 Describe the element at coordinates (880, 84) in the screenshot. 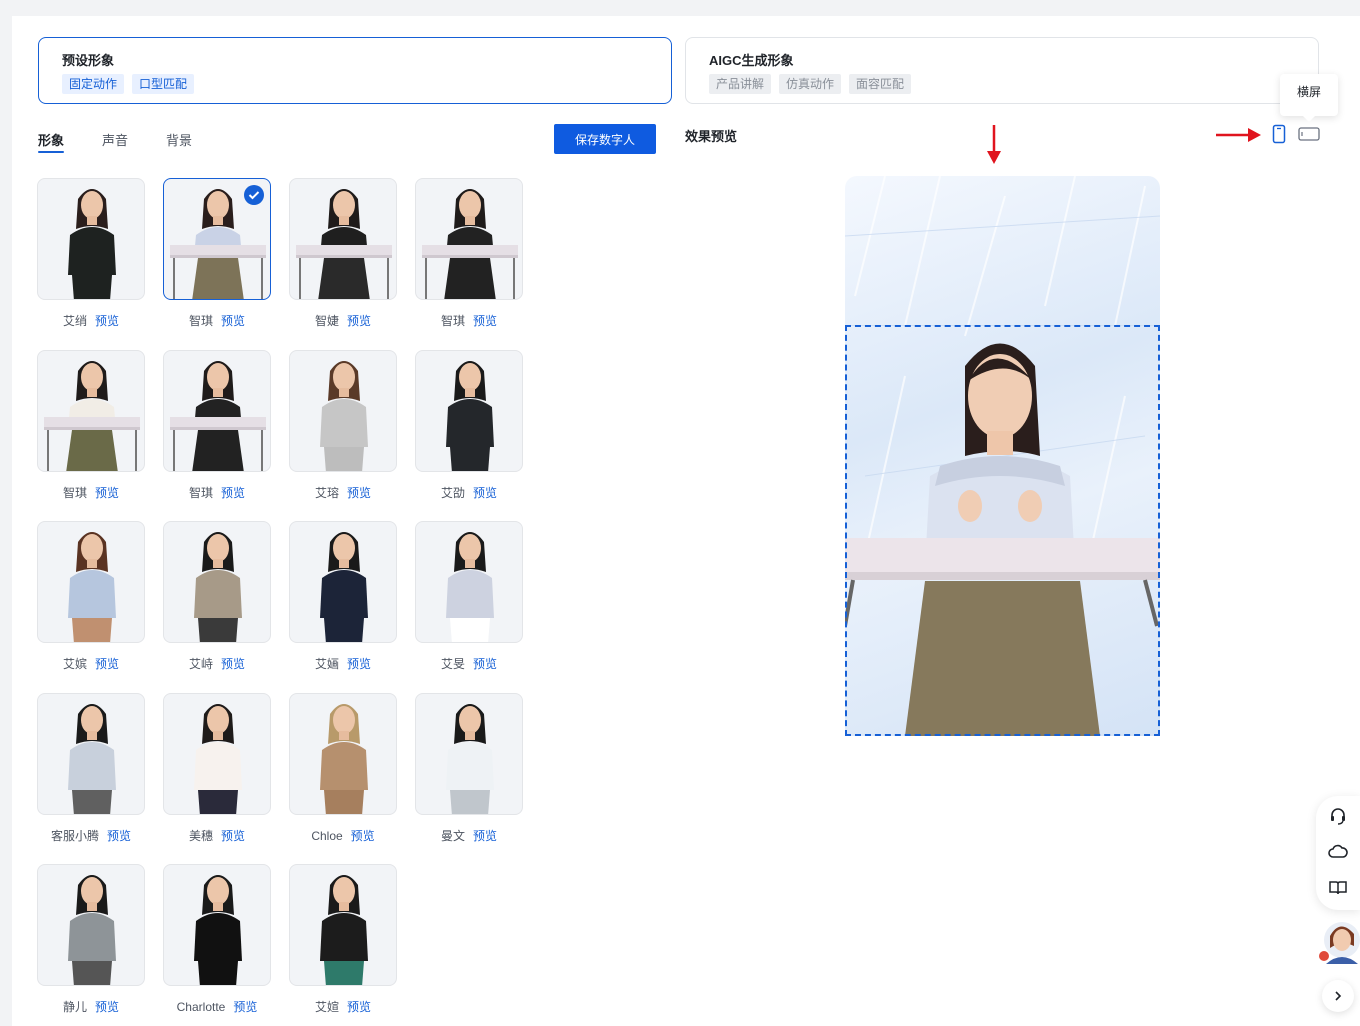

I see `aigc-tag-face: 面容匹配` at that location.